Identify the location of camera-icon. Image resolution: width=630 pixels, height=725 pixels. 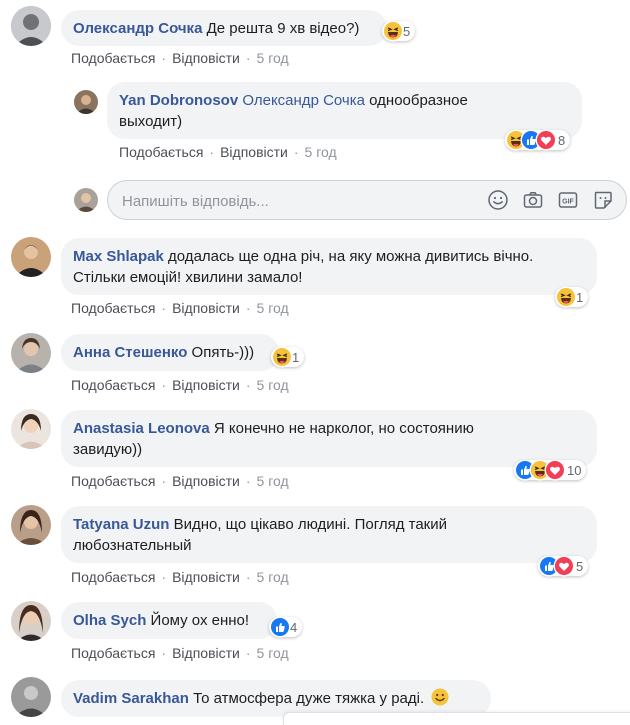
(533, 200).